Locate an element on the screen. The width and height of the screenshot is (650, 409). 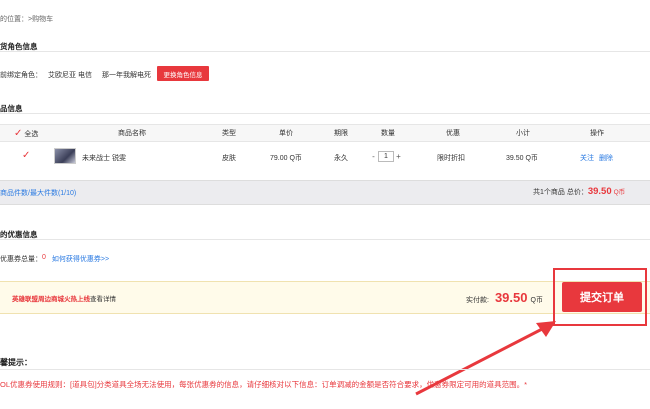
role-server: 艾欧尼亚 电信 is located at coordinates (70, 75).